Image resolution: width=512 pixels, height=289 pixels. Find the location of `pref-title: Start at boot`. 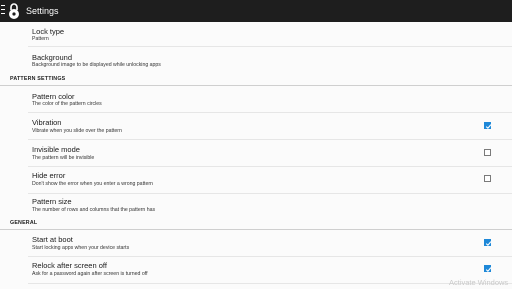

pref-title: Start at boot is located at coordinates (52, 239).